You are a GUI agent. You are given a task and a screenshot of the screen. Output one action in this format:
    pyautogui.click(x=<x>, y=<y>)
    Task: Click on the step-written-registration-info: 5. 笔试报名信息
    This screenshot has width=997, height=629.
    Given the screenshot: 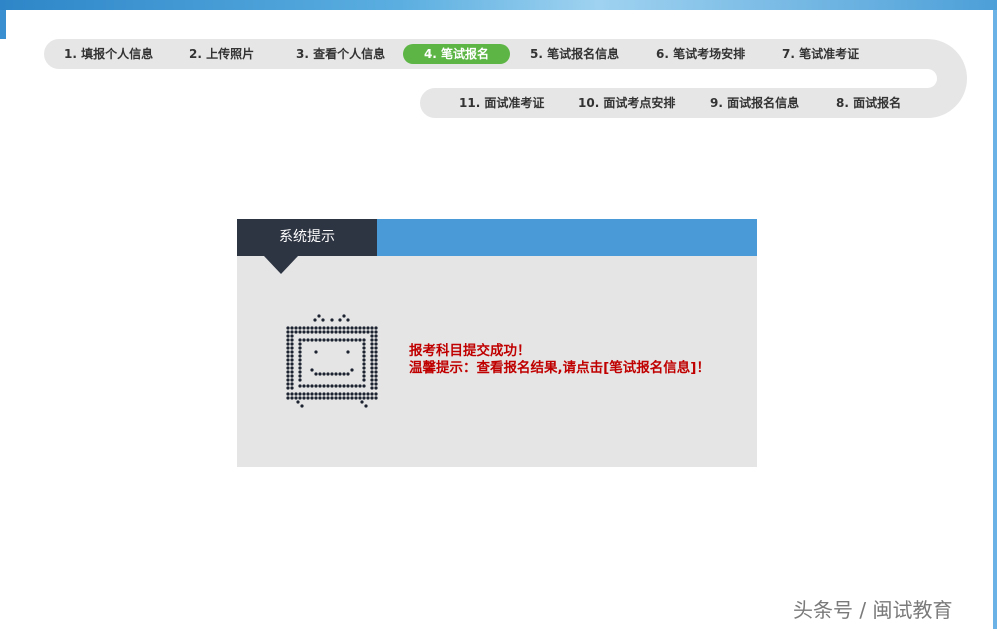 What is the action you would take?
    pyautogui.click(x=574, y=54)
    